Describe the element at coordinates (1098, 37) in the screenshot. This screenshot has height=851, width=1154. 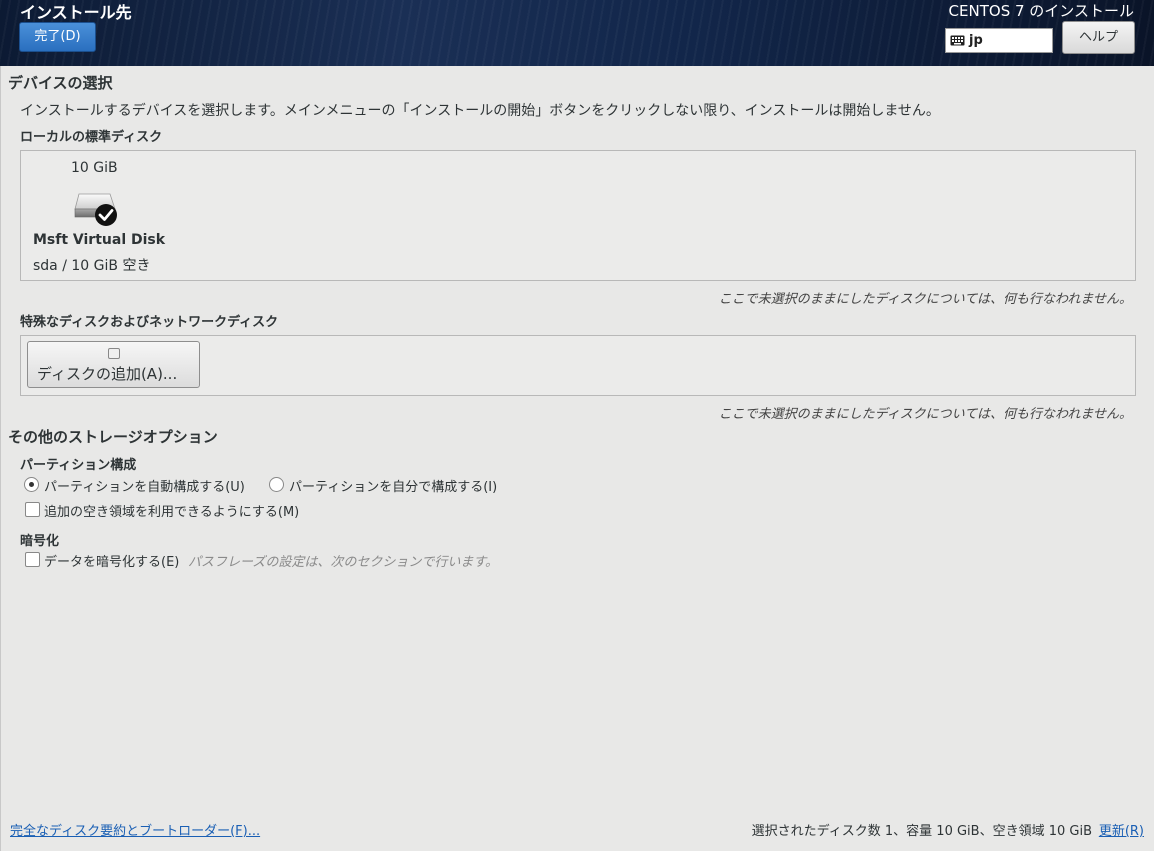
I see `help-button: ヘルプ` at that location.